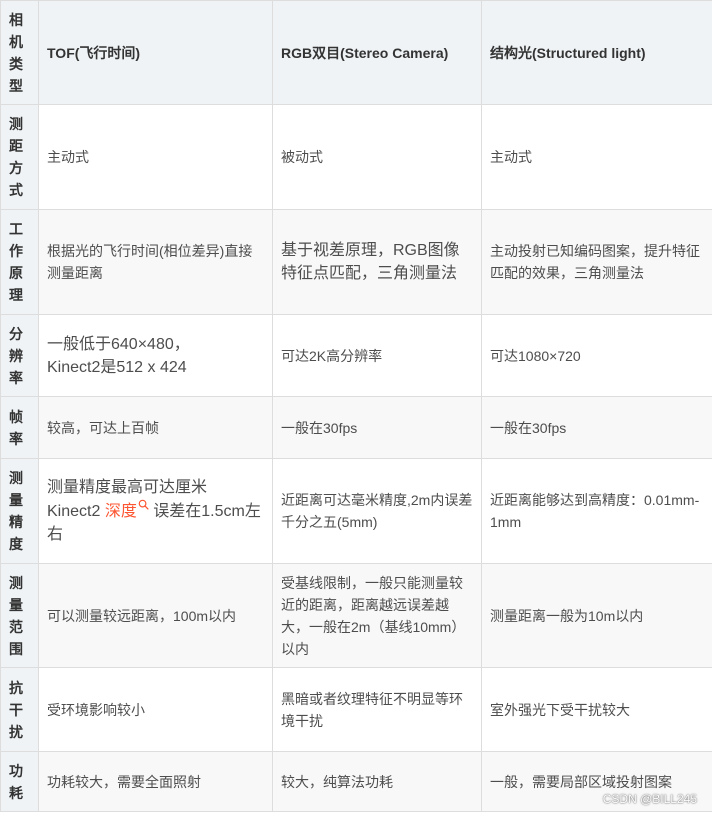 This screenshot has height=813, width=712. Describe the element at coordinates (373, 626) in the screenshot. I see `cell-text-line: 大，一般在2m（基线10mm）` at that location.